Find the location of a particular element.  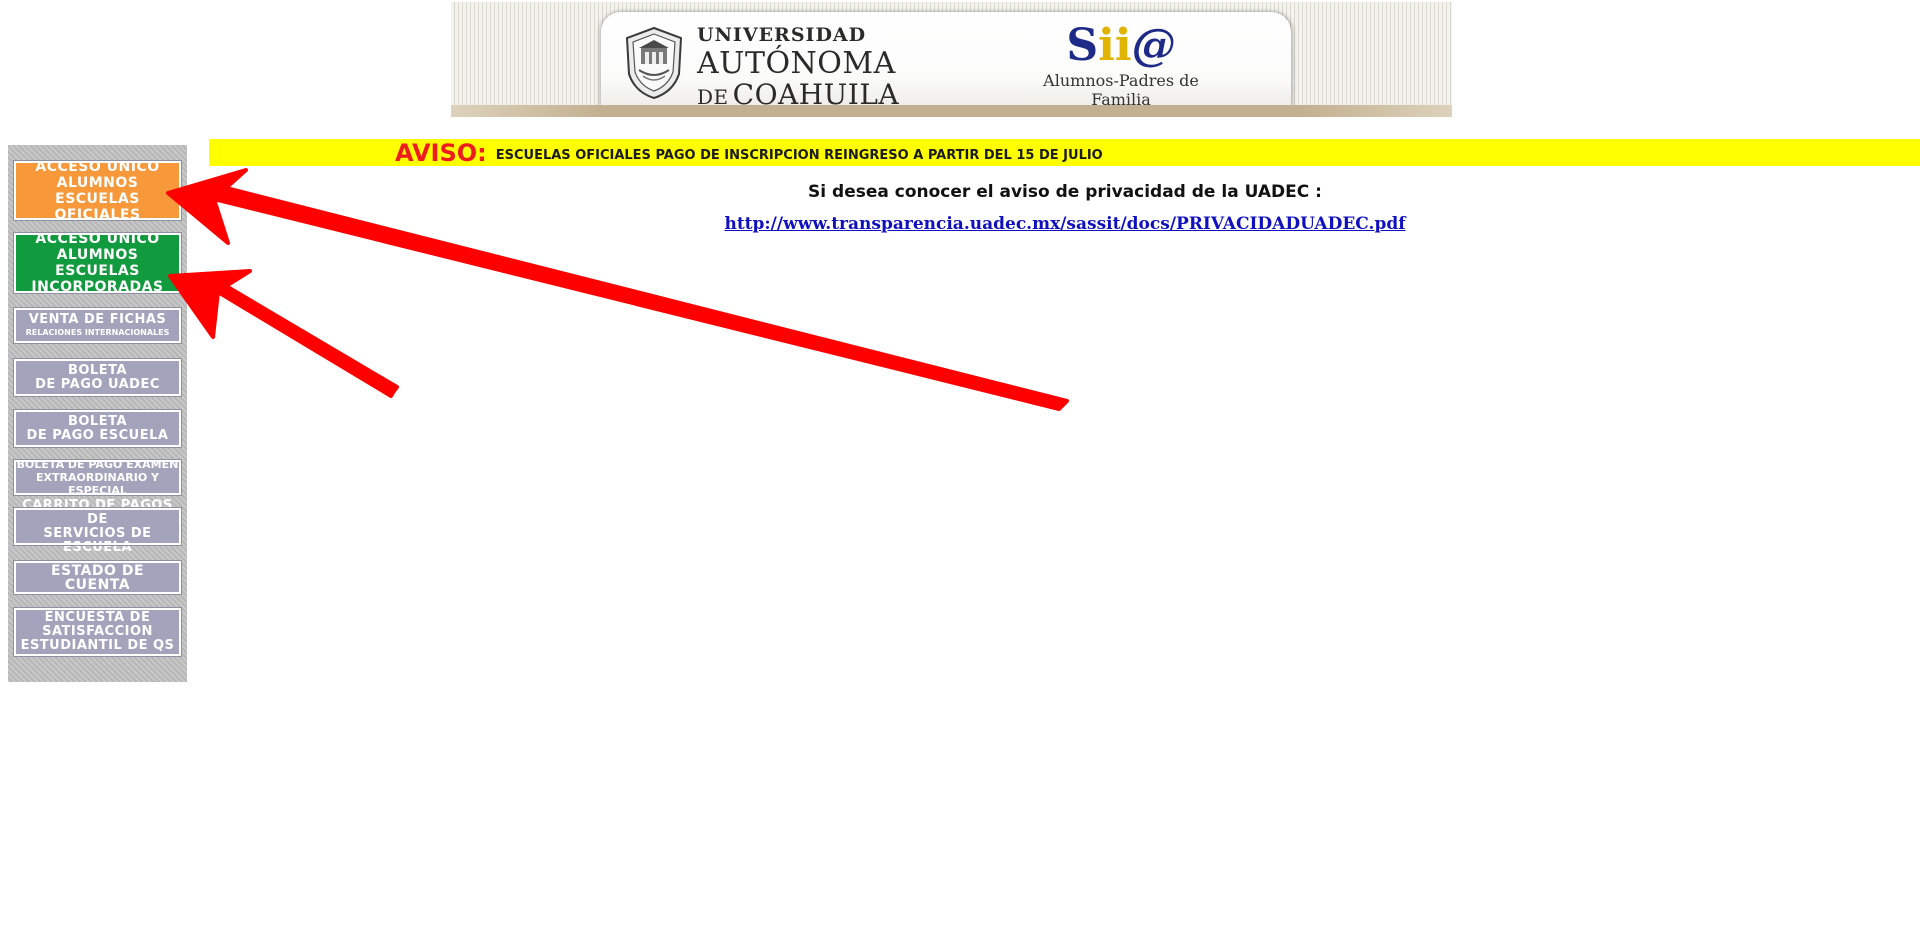

menu-item-line: ENCUESTA DE is located at coordinates (97, 617).